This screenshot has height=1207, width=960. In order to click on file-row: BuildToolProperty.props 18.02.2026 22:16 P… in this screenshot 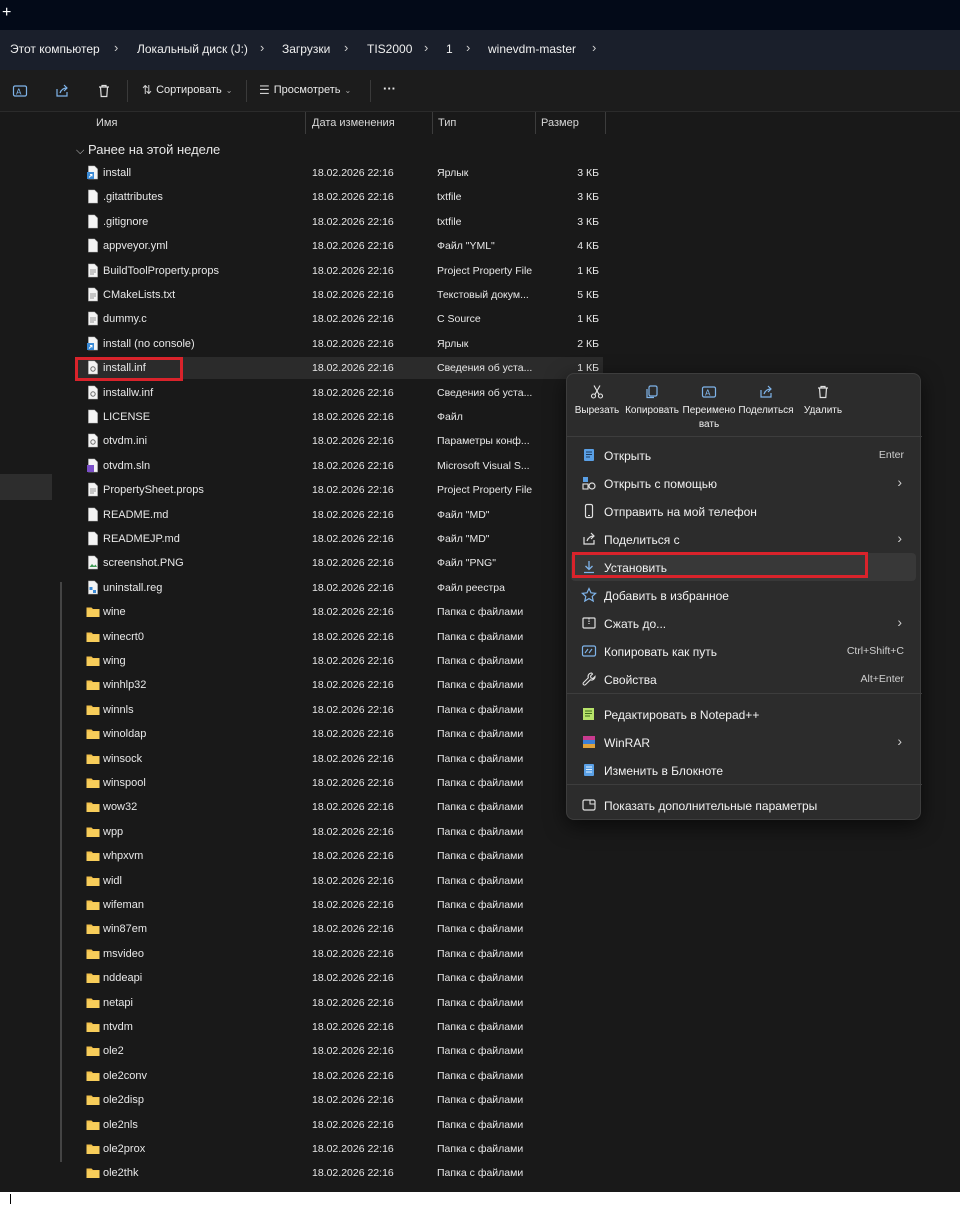, I will do `click(339, 271)`.